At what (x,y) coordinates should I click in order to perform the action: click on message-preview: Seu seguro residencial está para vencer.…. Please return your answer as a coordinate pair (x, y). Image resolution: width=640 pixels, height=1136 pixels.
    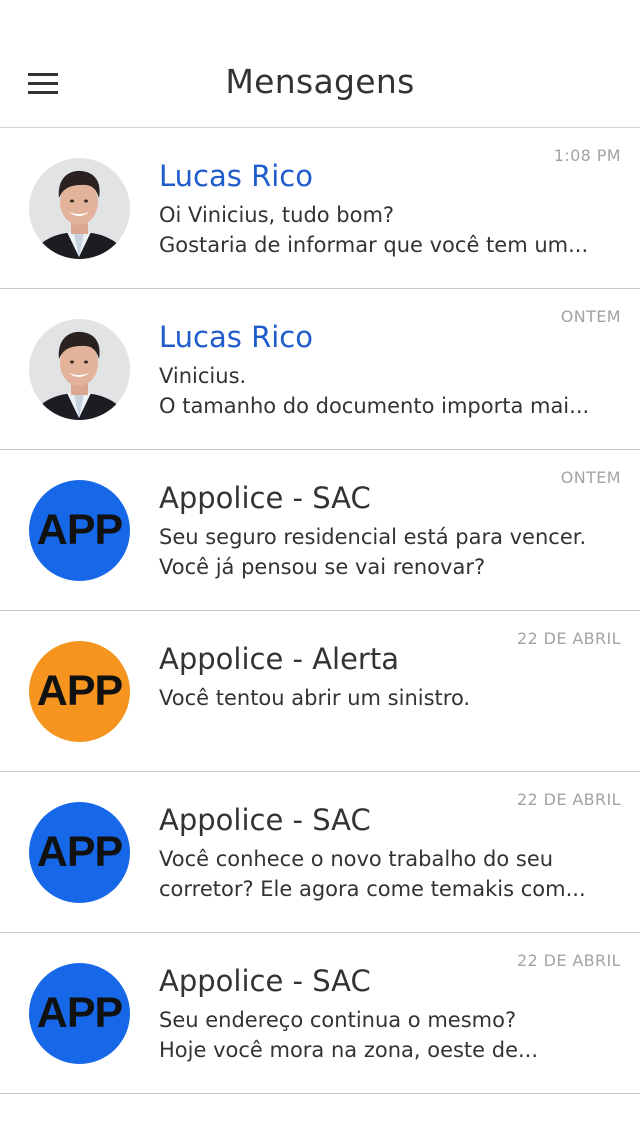
    Looking at the image, I should click on (385, 552).